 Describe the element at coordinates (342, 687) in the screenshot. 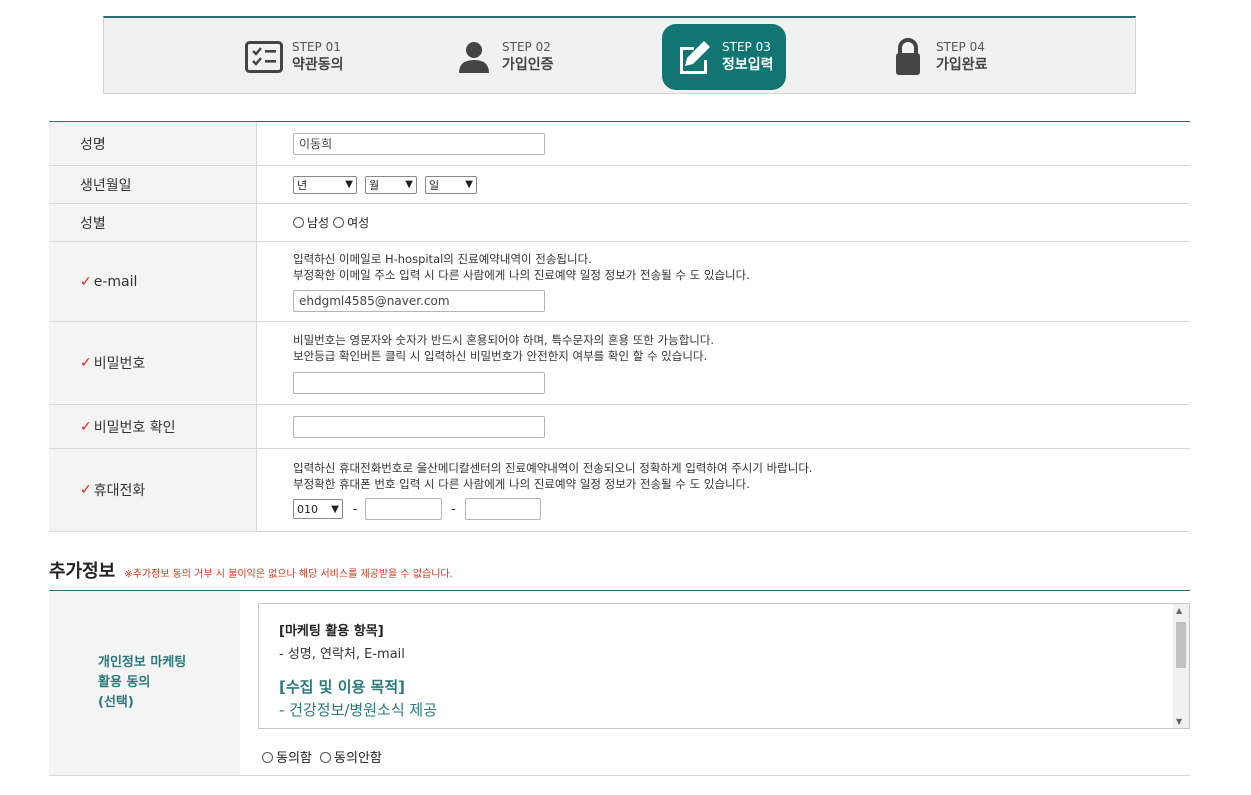

I see `marketing-purpose-title: [수집 및 이용 목적]` at that location.